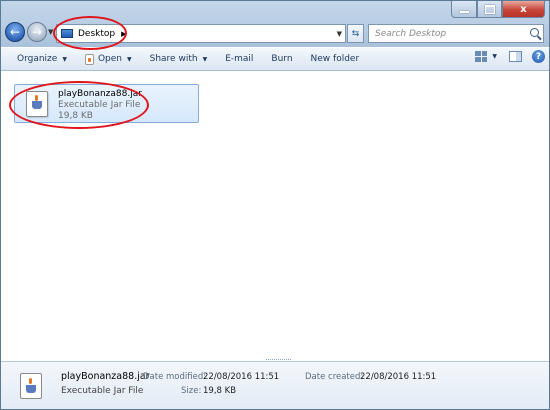  I want to click on maximize-icon, so click(489, 9).